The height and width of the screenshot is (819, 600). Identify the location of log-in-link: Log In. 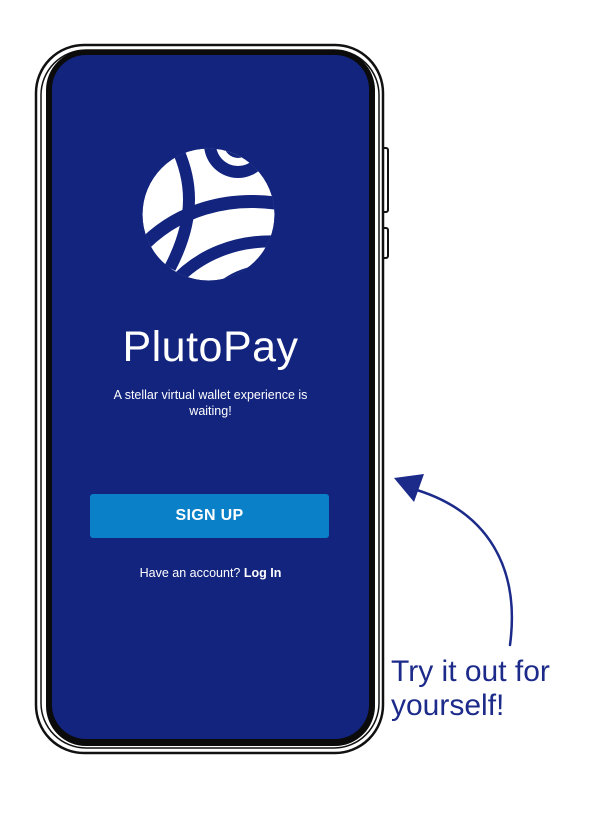
(263, 573).